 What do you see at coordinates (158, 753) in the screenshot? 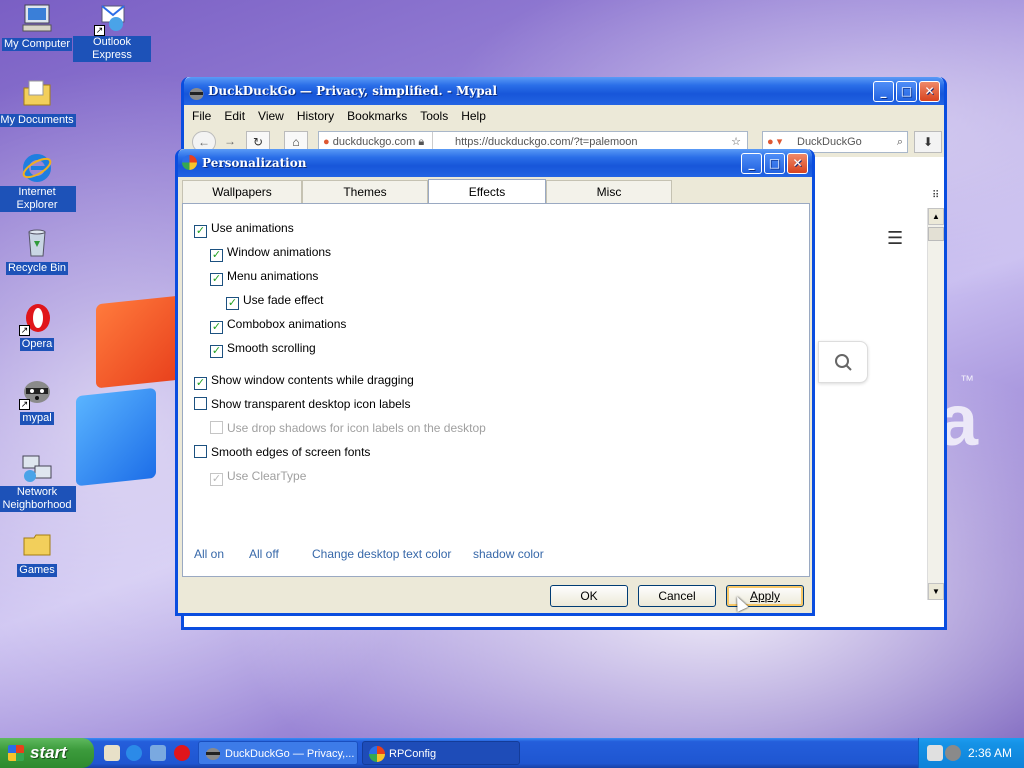
I see `quicklaunch-desktop-icon` at bounding box center [158, 753].